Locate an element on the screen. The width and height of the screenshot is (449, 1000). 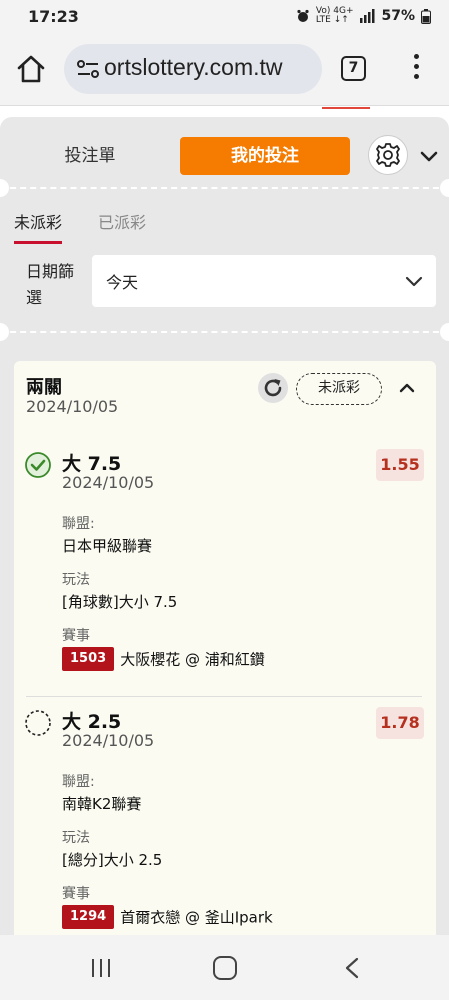
tab-switcher-button: 7 is located at coordinates (353, 68).